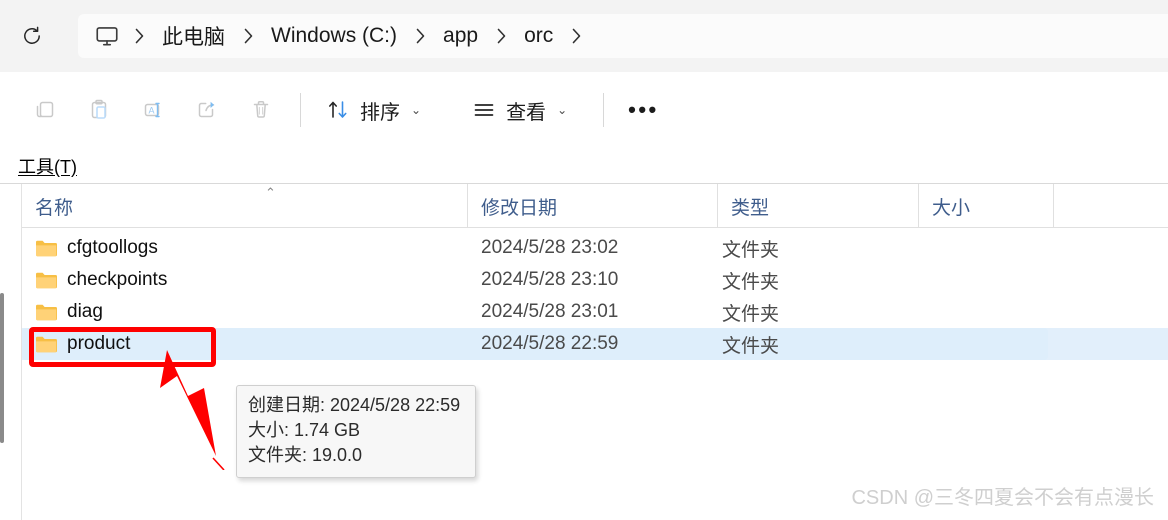 The height and width of the screenshot is (520, 1168). Describe the element at coordinates (99, 343) in the screenshot. I see `row-name-label: product` at that location.